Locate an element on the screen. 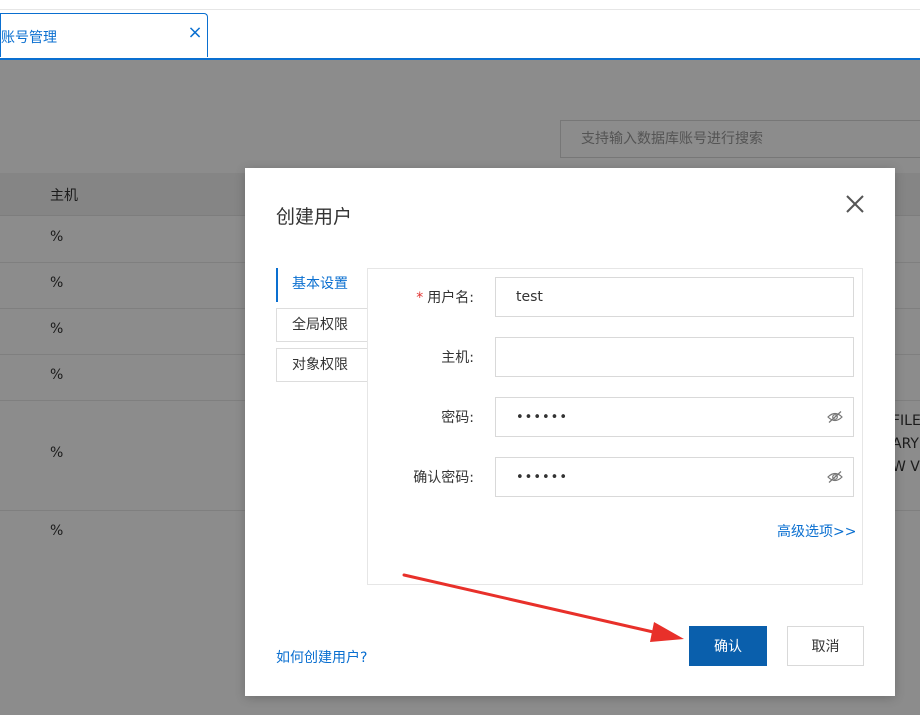 The image size is (920, 715). confirm-password-label: 确认密码: is located at coordinates (443, 478).